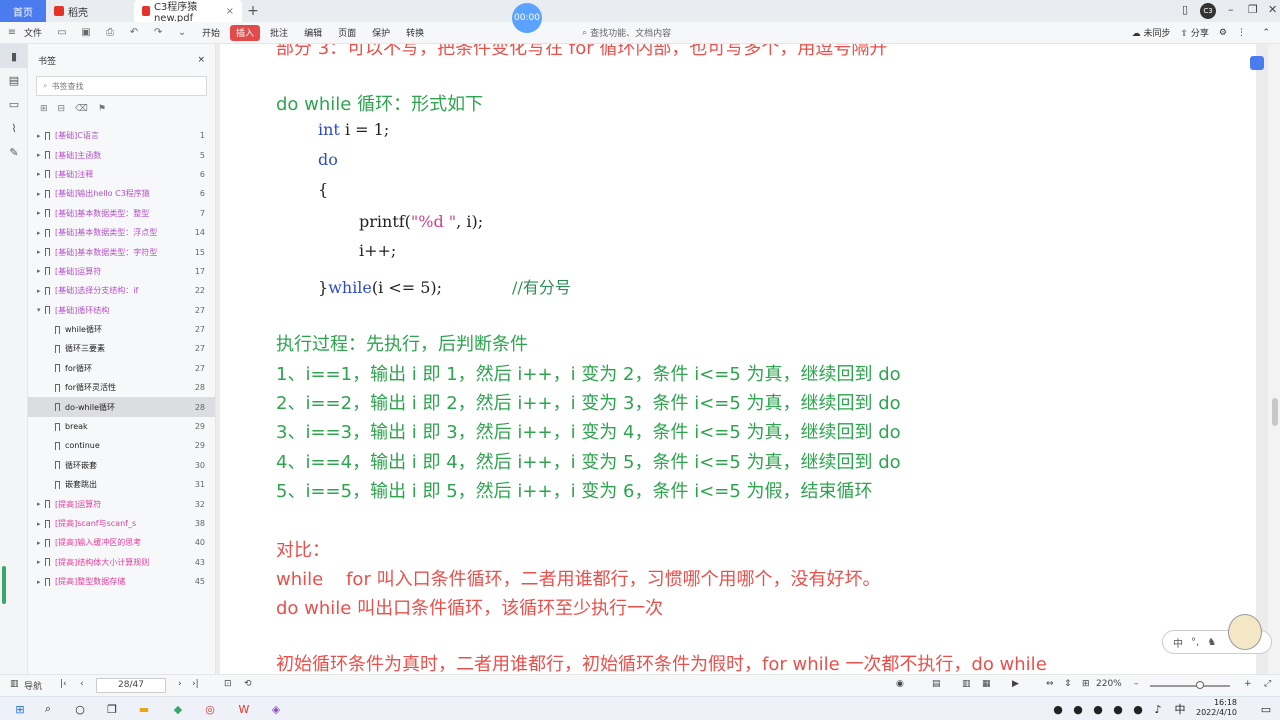 The width and height of the screenshot is (1280, 720). What do you see at coordinates (1211, 642) in the screenshot?
I see `ime-skin-icon: ♞` at bounding box center [1211, 642].